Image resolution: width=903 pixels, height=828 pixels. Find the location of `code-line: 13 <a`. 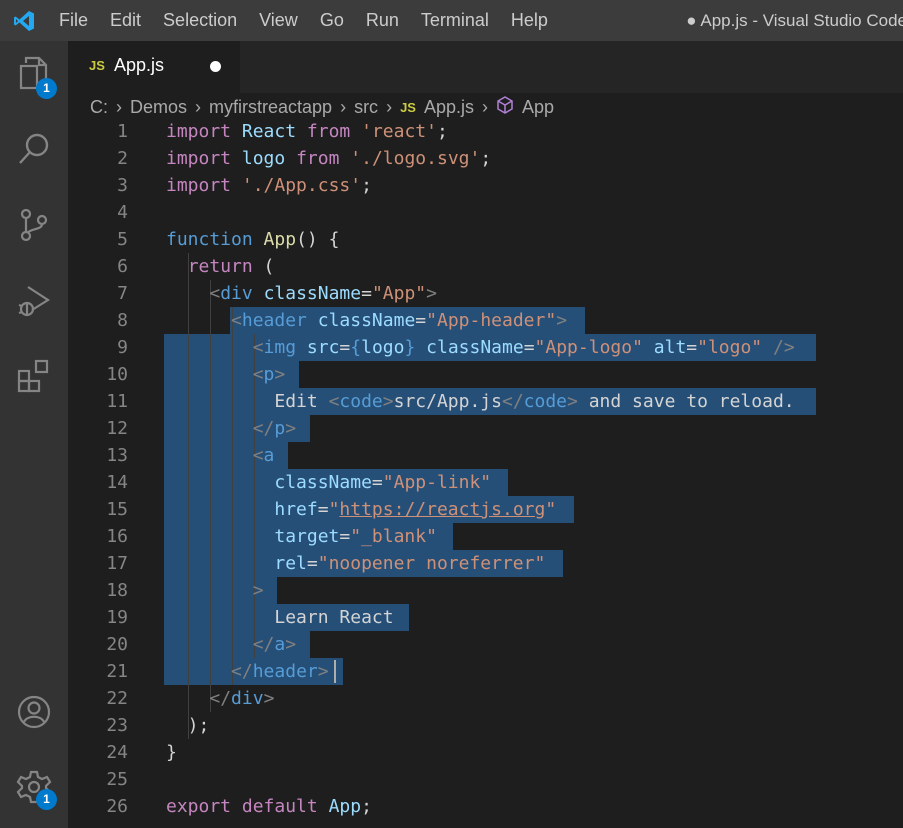

code-line: 13 <a is located at coordinates (485, 455).